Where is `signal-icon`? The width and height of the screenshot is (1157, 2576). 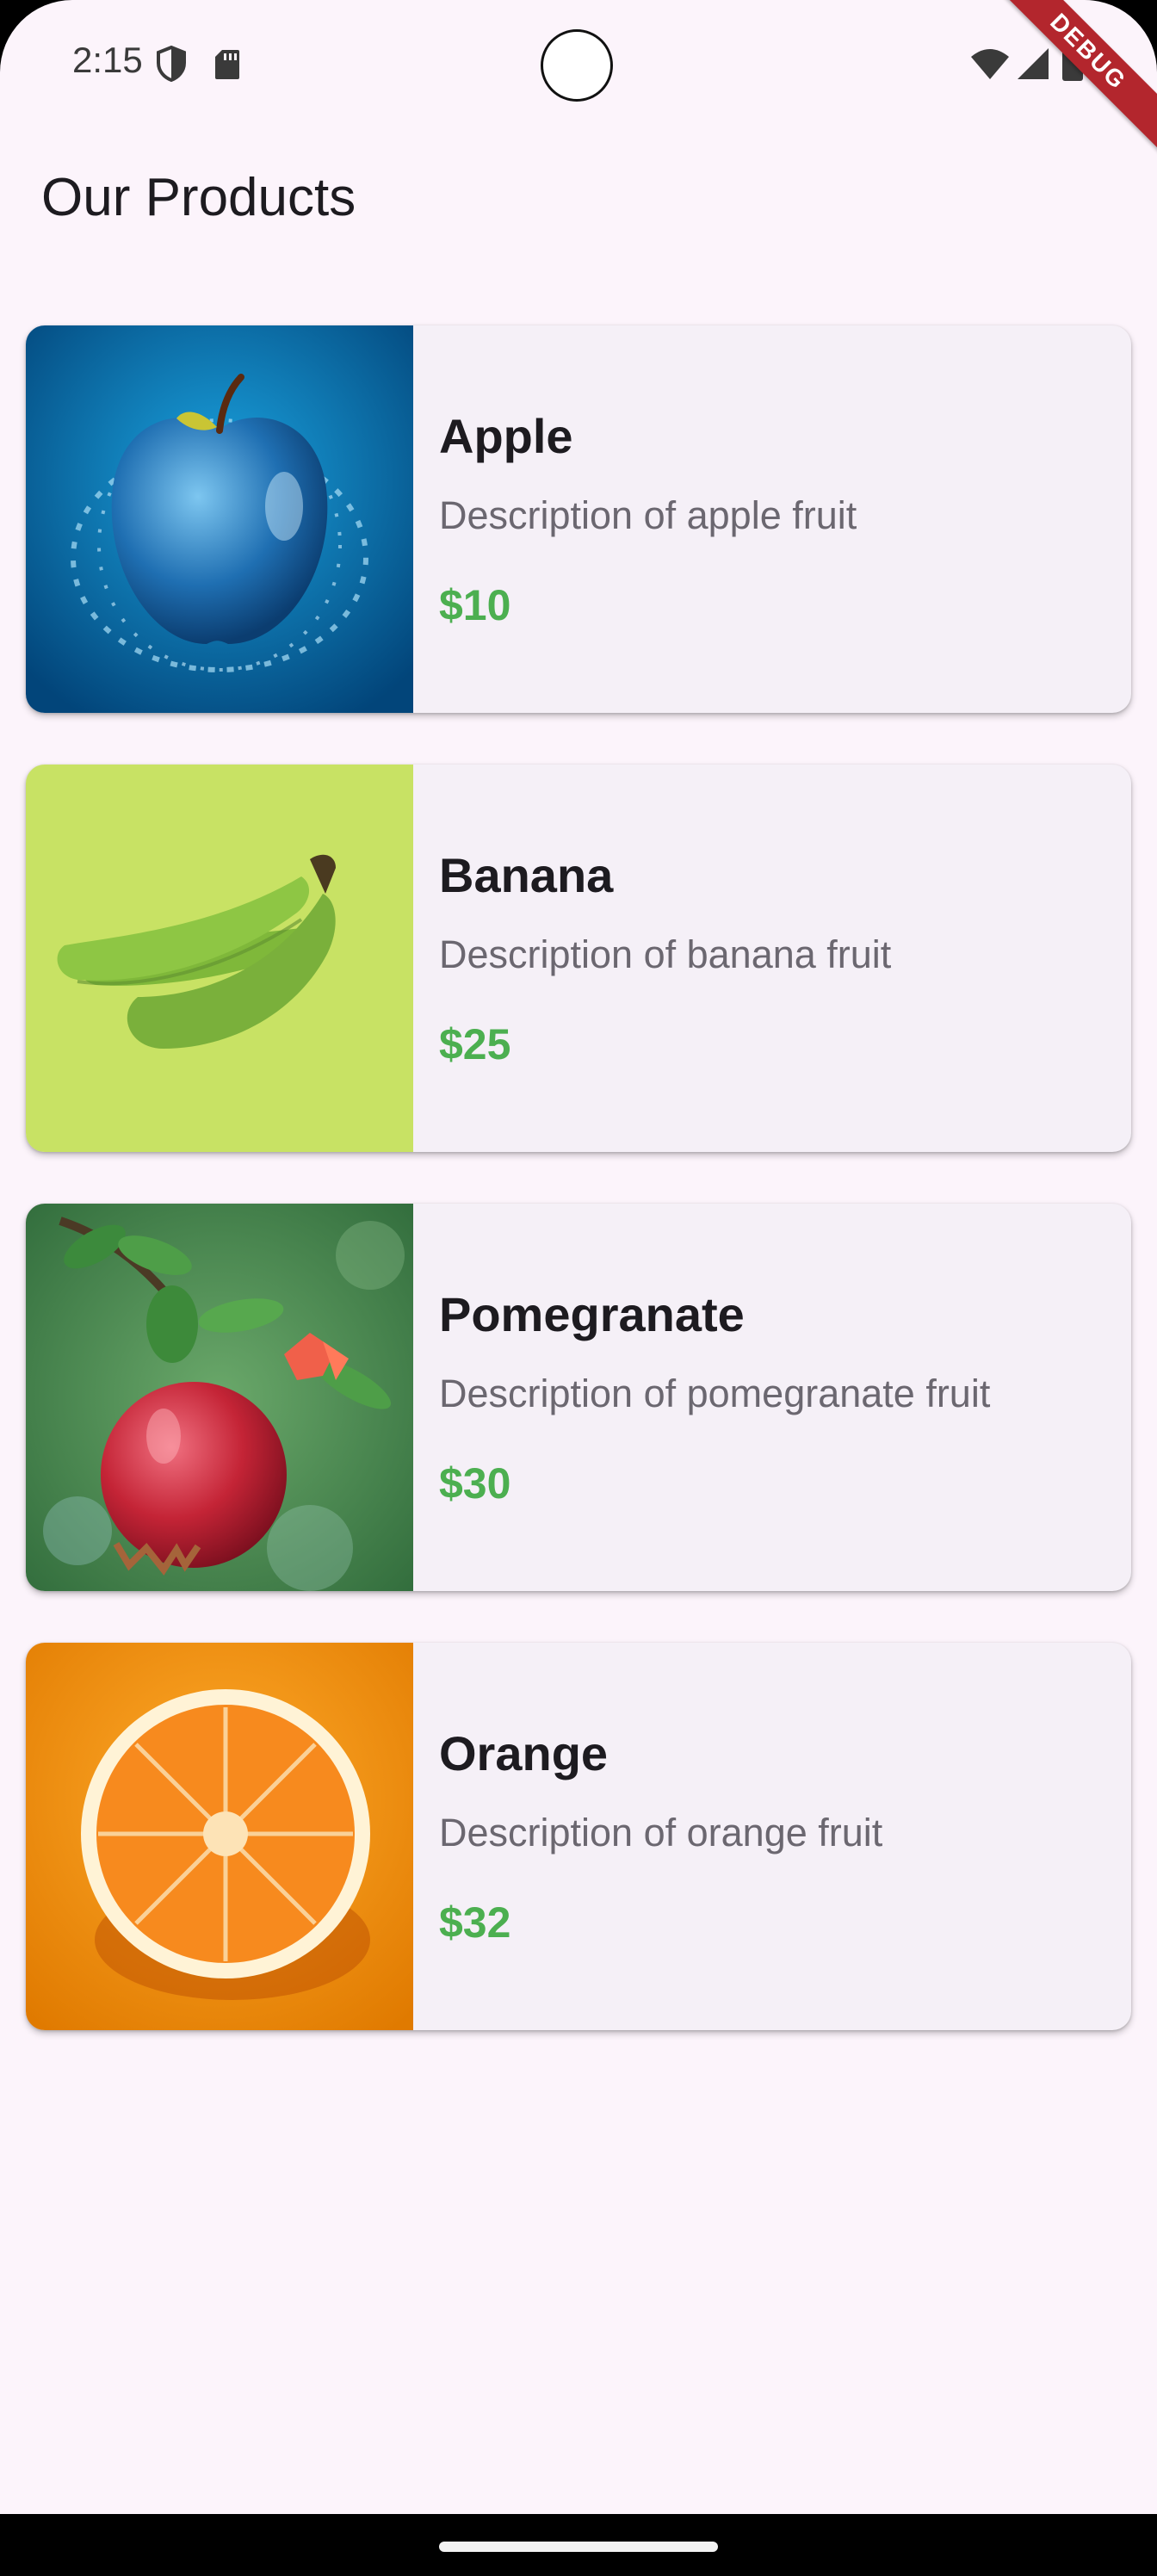 signal-icon is located at coordinates (1034, 64).